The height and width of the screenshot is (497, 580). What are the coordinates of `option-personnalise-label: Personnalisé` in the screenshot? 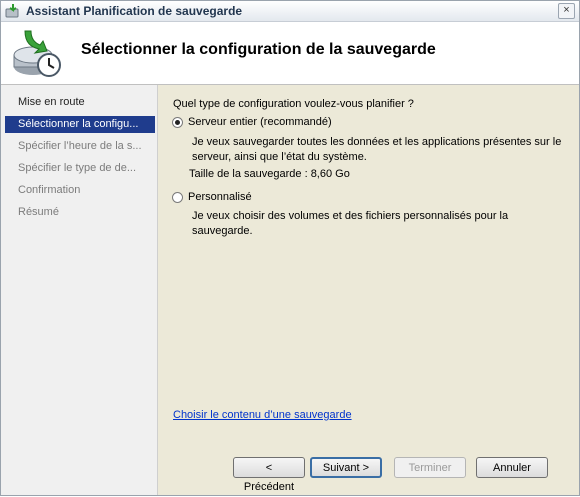 It's located at (220, 197).